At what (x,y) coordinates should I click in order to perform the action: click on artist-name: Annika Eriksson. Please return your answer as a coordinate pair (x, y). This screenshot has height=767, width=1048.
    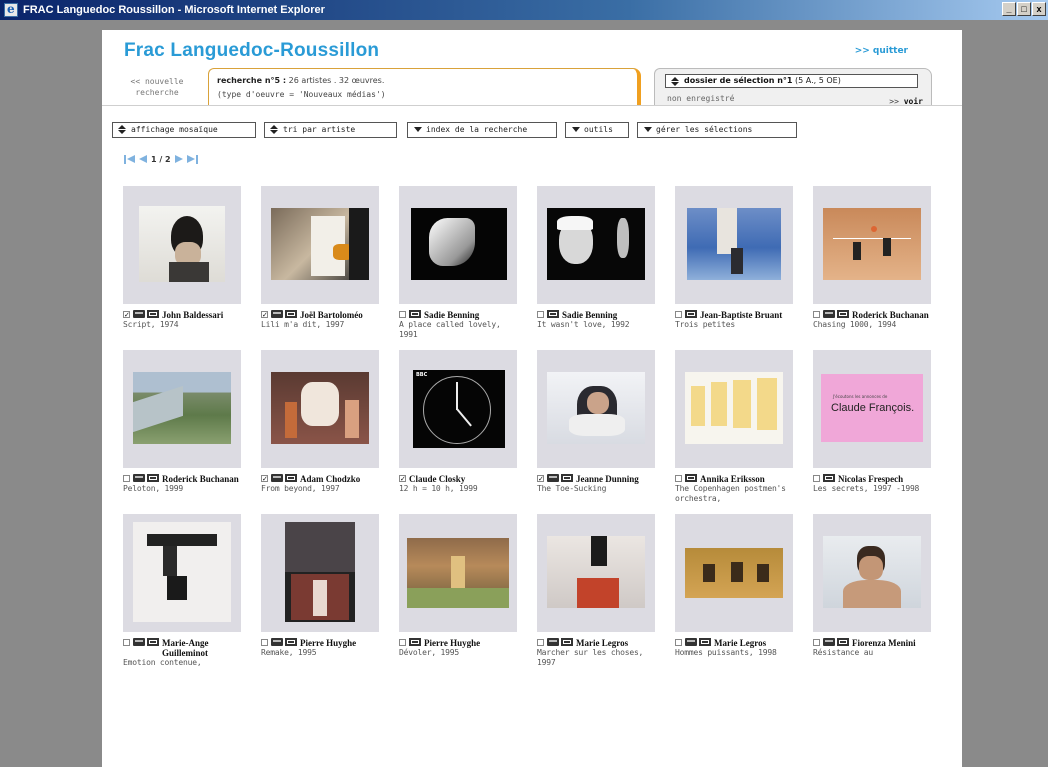
    Looking at the image, I should click on (732, 479).